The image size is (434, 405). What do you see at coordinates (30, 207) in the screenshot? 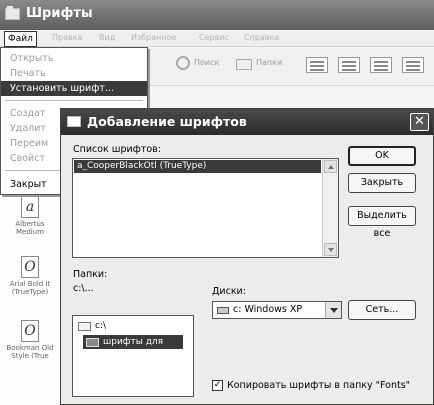
I see `font-file-icon: a` at bounding box center [30, 207].